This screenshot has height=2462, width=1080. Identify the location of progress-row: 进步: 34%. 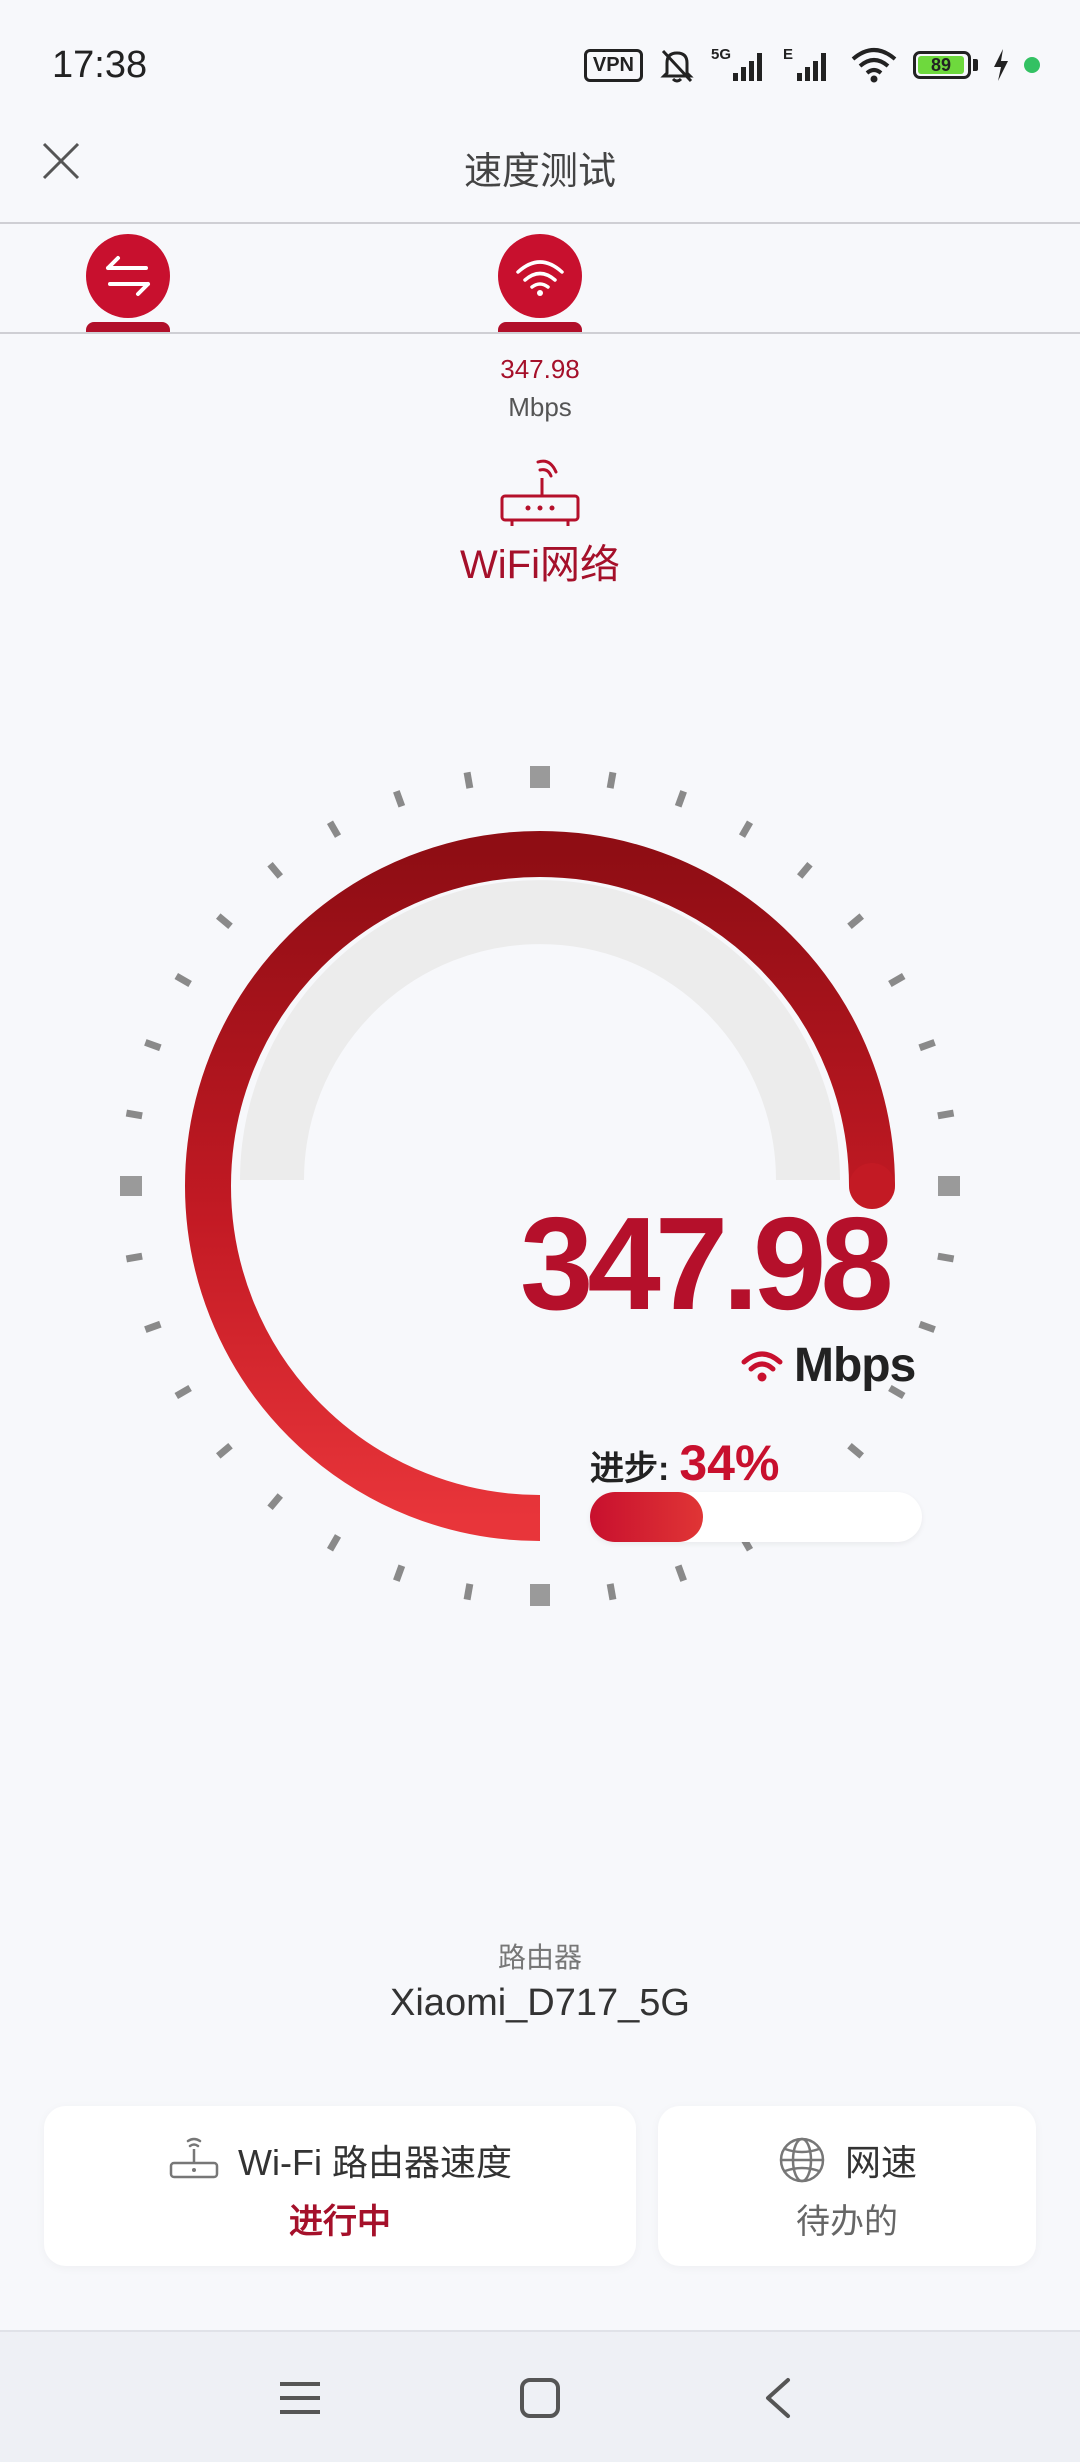
(684, 1463).